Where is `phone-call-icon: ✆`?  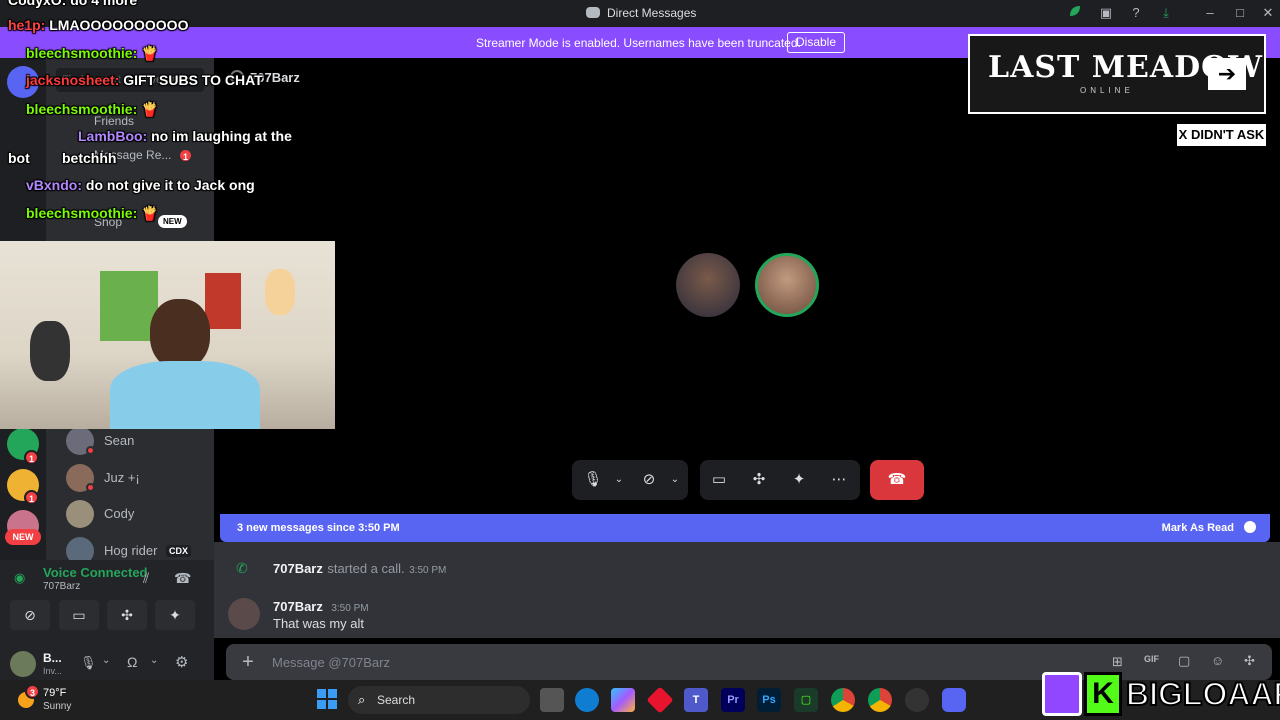 phone-call-icon: ✆ is located at coordinates (242, 568).